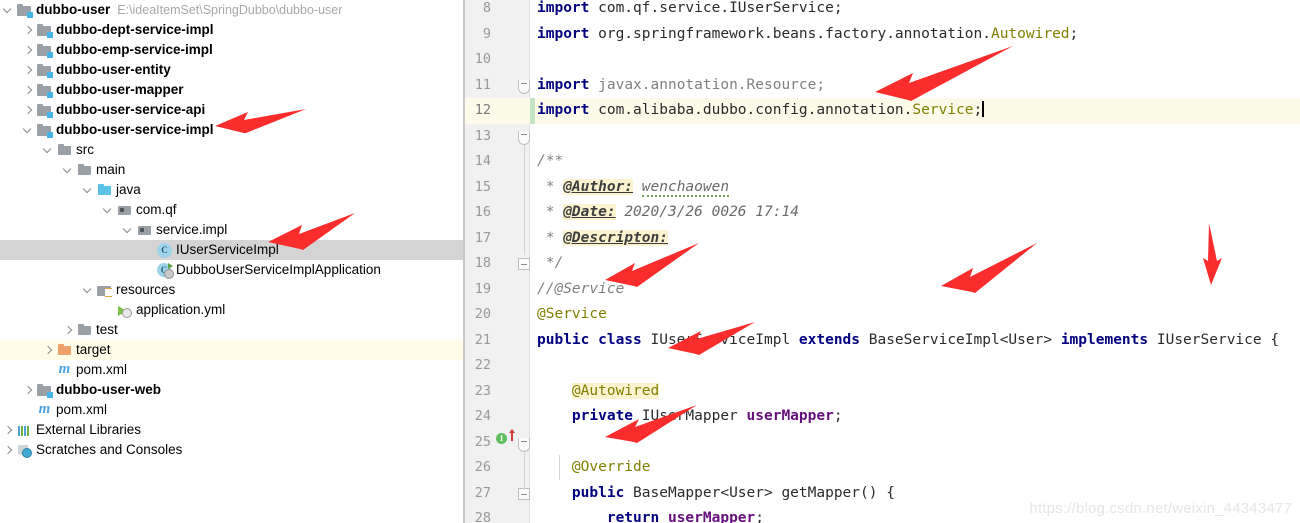 The image size is (1300, 523). I want to click on tree-item-dubbo-user-web: dubbo-user-web, so click(231, 390).